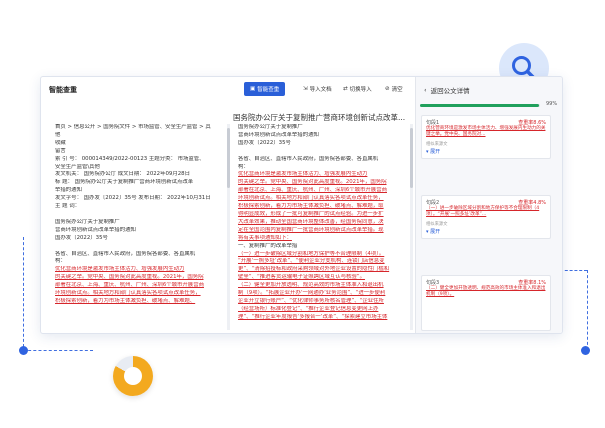 The image size is (605, 428). Describe the element at coordinates (265, 237) in the screenshot. I see `duplicate-highlight-line: 将有关事项通知如下：` at that location.